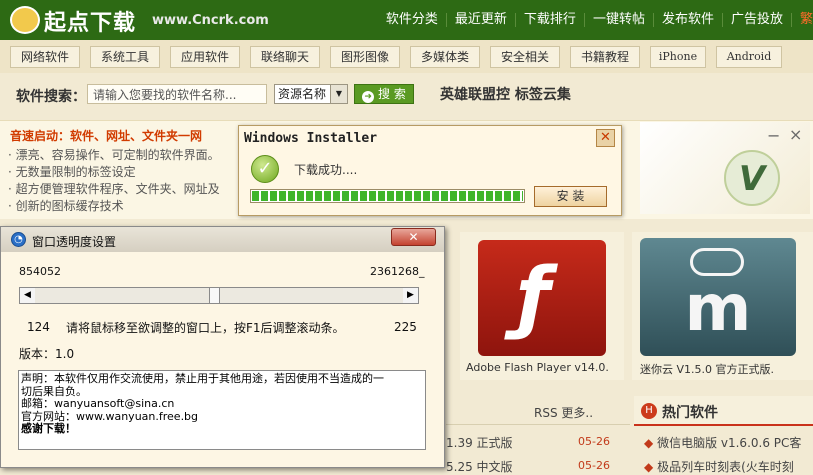 This screenshot has height=475, width=813. I want to click on minicloud-m-glyph: m, so click(718, 309).